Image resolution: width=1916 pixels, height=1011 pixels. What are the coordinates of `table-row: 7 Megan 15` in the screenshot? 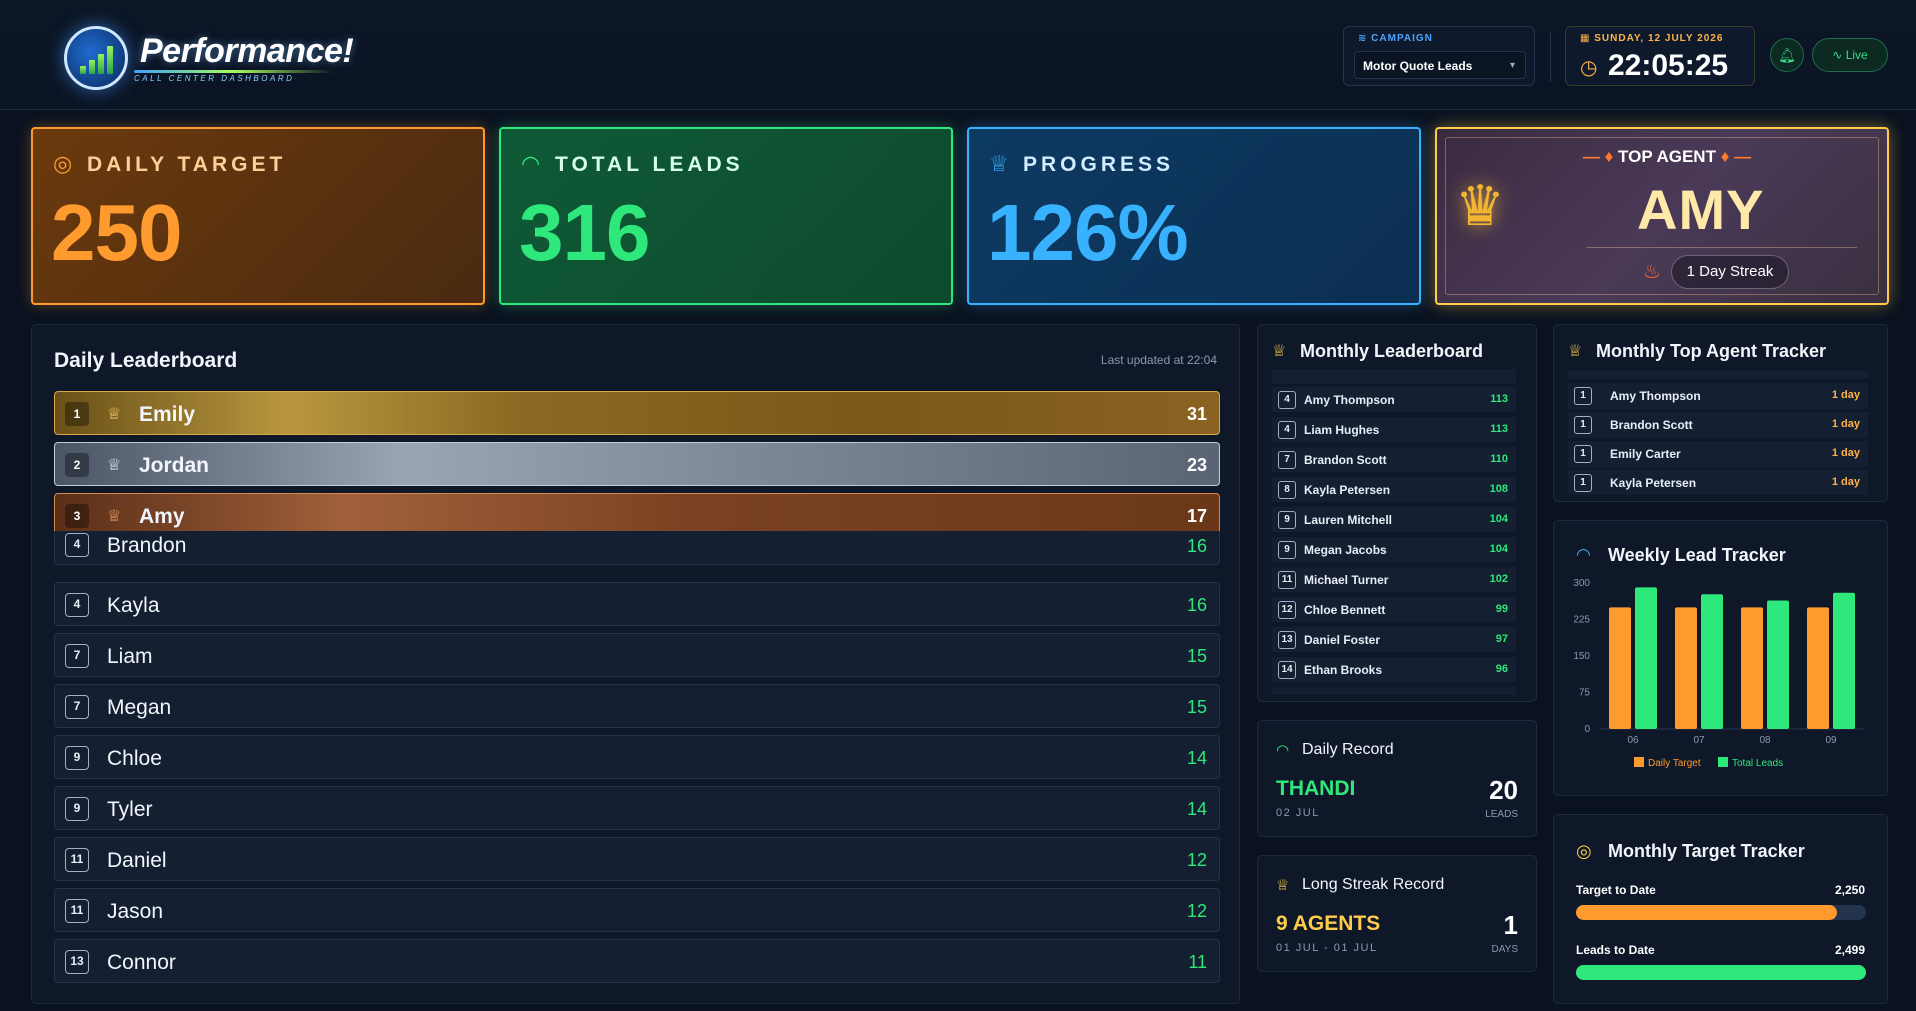 It's located at (637, 706).